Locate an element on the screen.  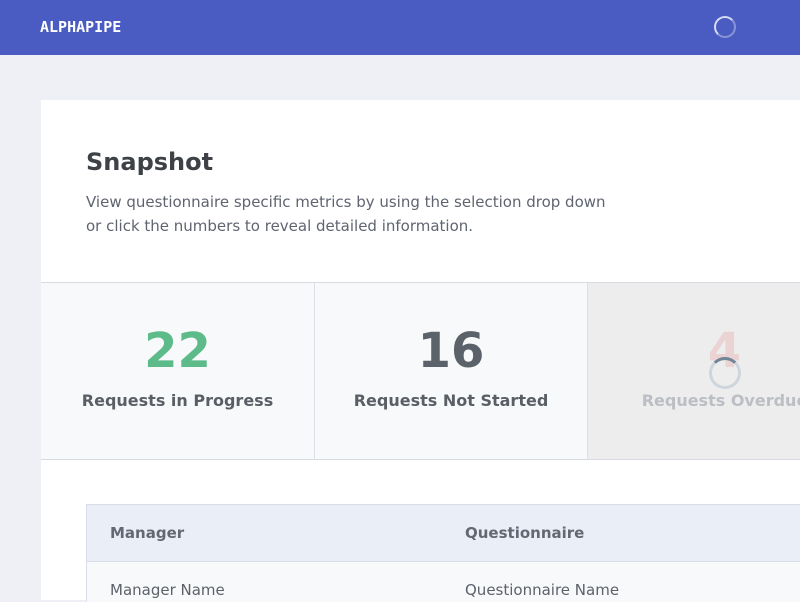
metric-label: Requests in Progress is located at coordinates (177, 400).